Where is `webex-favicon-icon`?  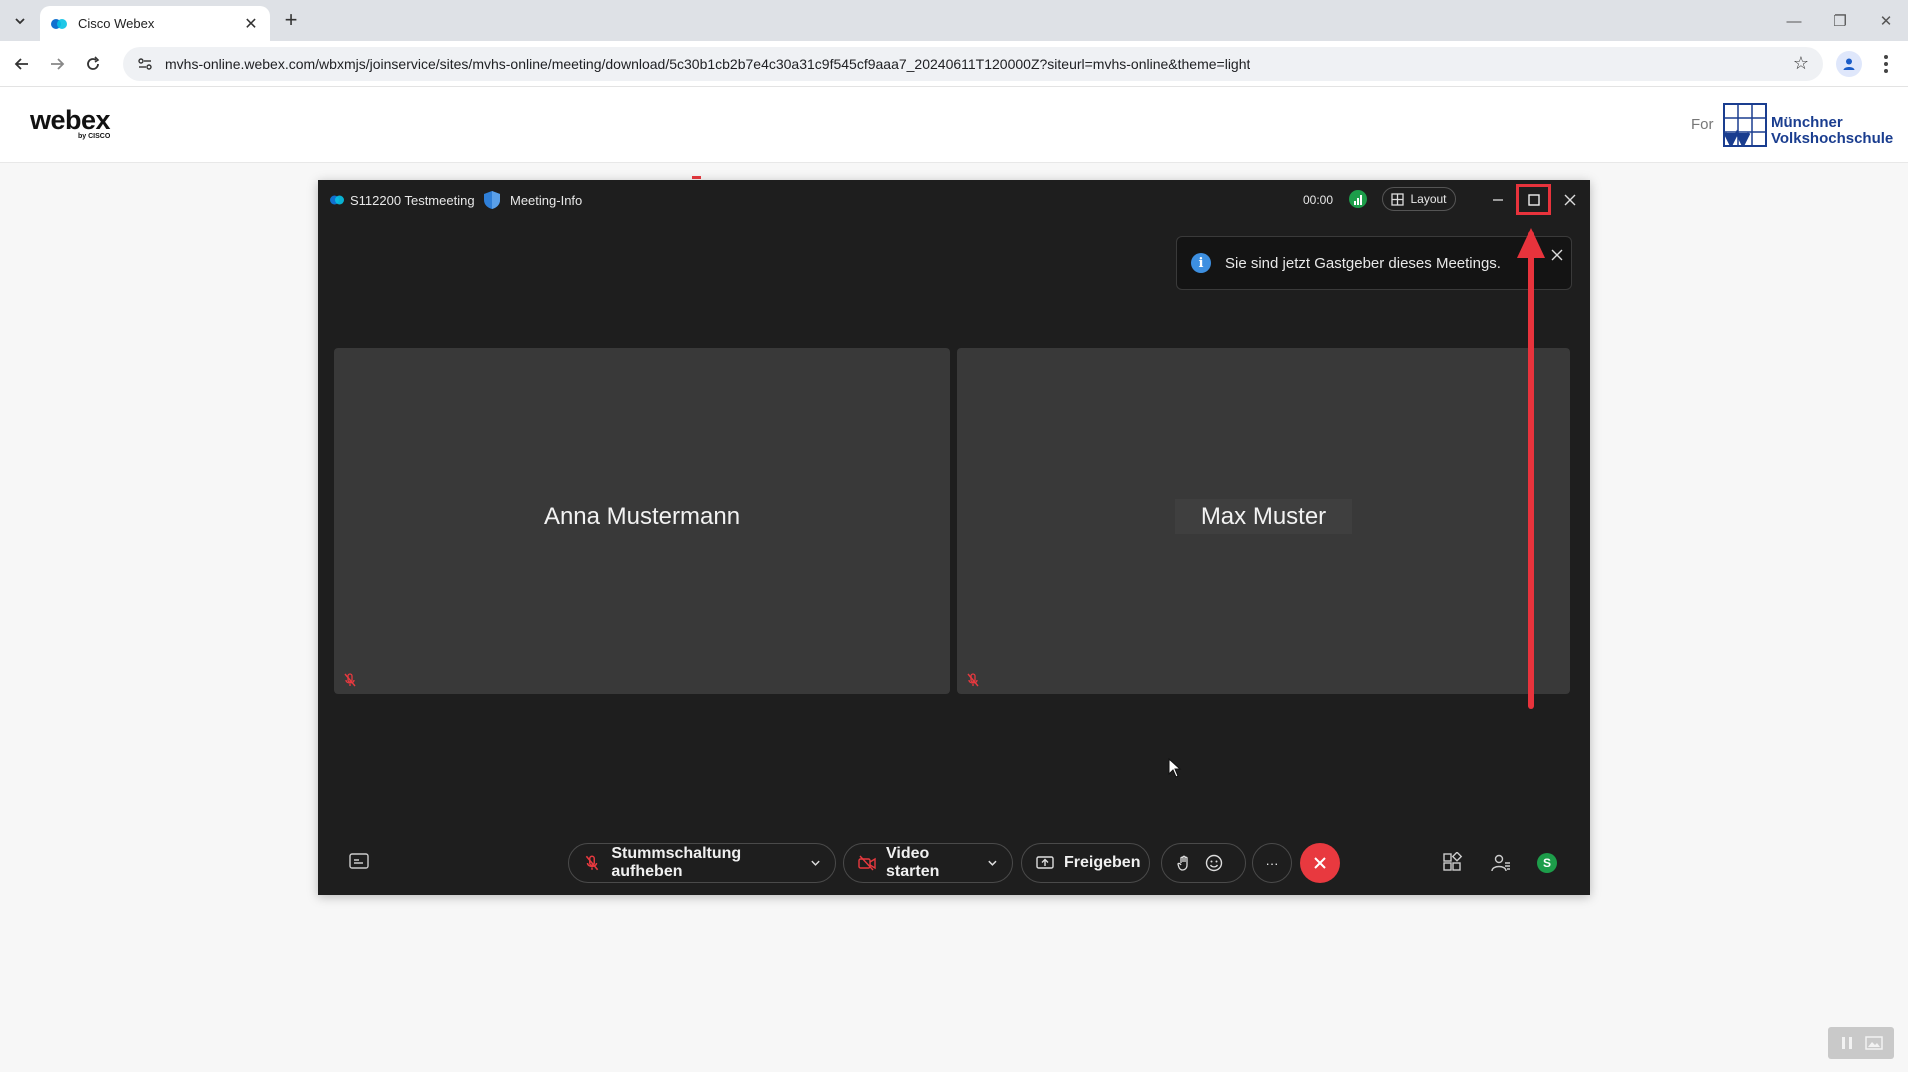 webex-favicon-icon is located at coordinates (59, 23).